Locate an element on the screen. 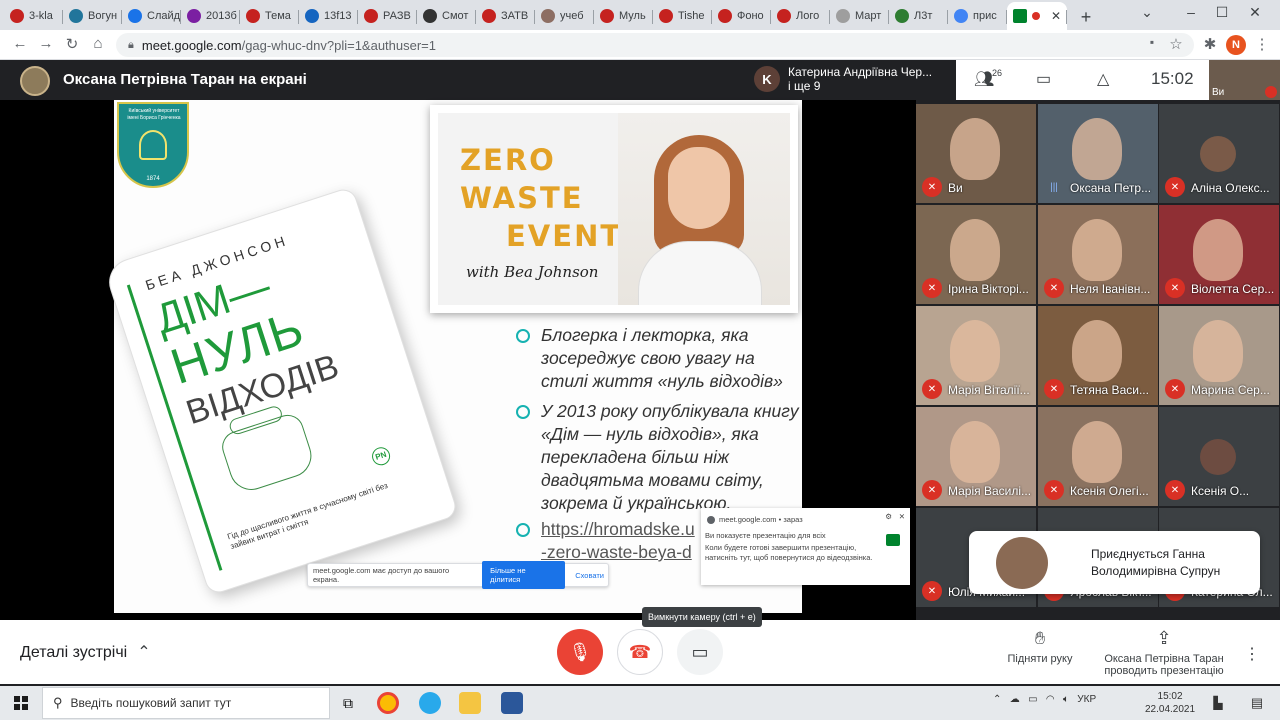  more-options-icon: ⋮ is located at coordinates (1252, 654).